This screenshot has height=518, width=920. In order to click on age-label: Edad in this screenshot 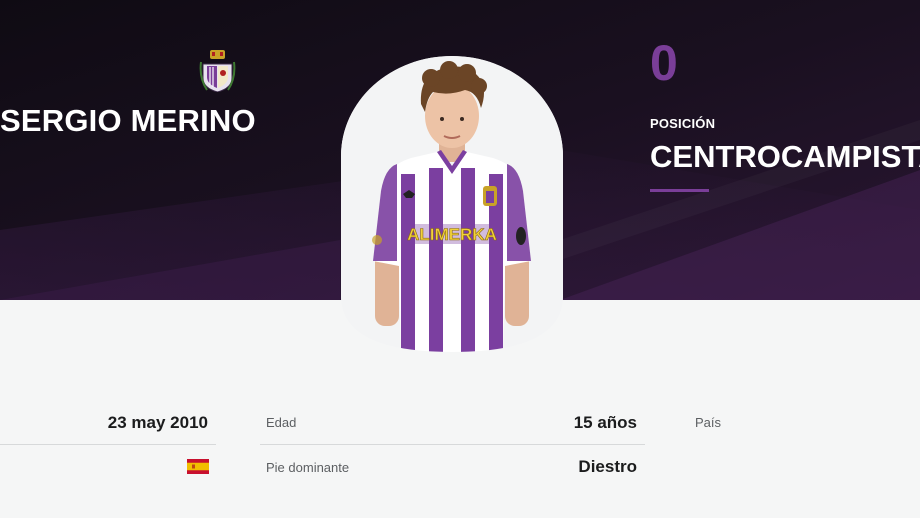, I will do `click(281, 422)`.